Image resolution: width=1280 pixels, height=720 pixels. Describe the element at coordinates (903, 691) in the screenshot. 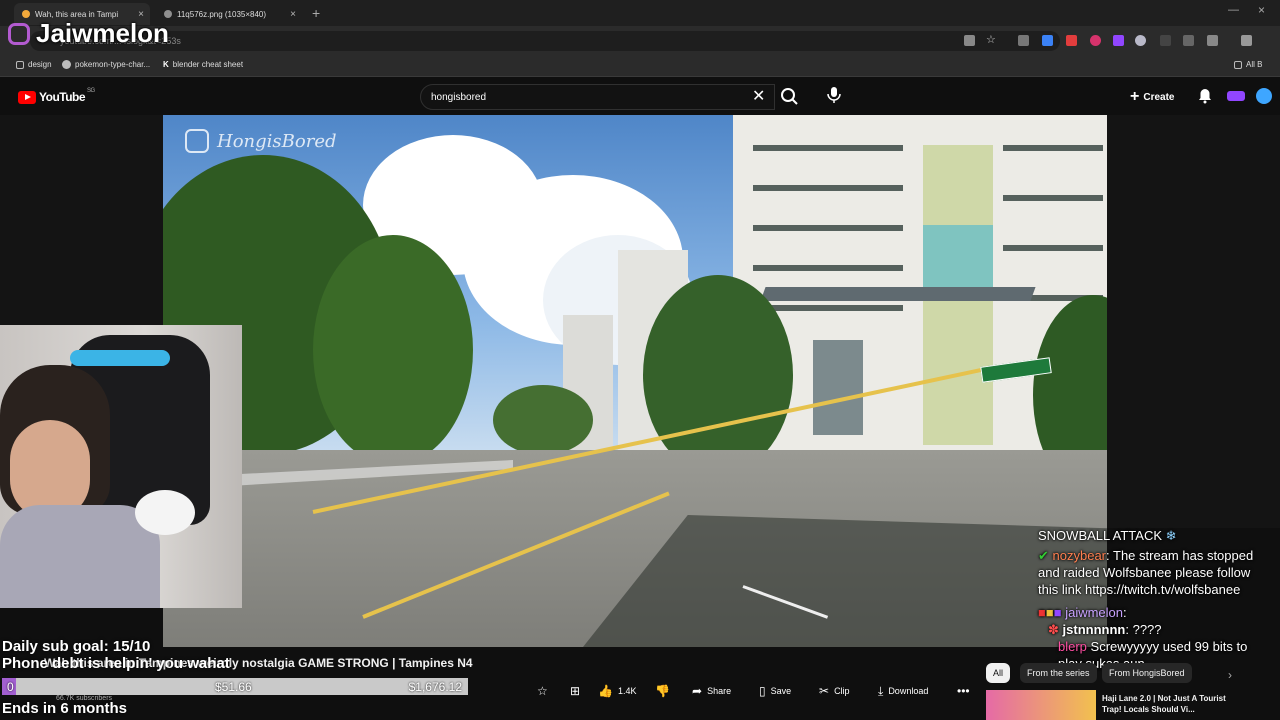

I see `download-button: ⤓ Download` at that location.